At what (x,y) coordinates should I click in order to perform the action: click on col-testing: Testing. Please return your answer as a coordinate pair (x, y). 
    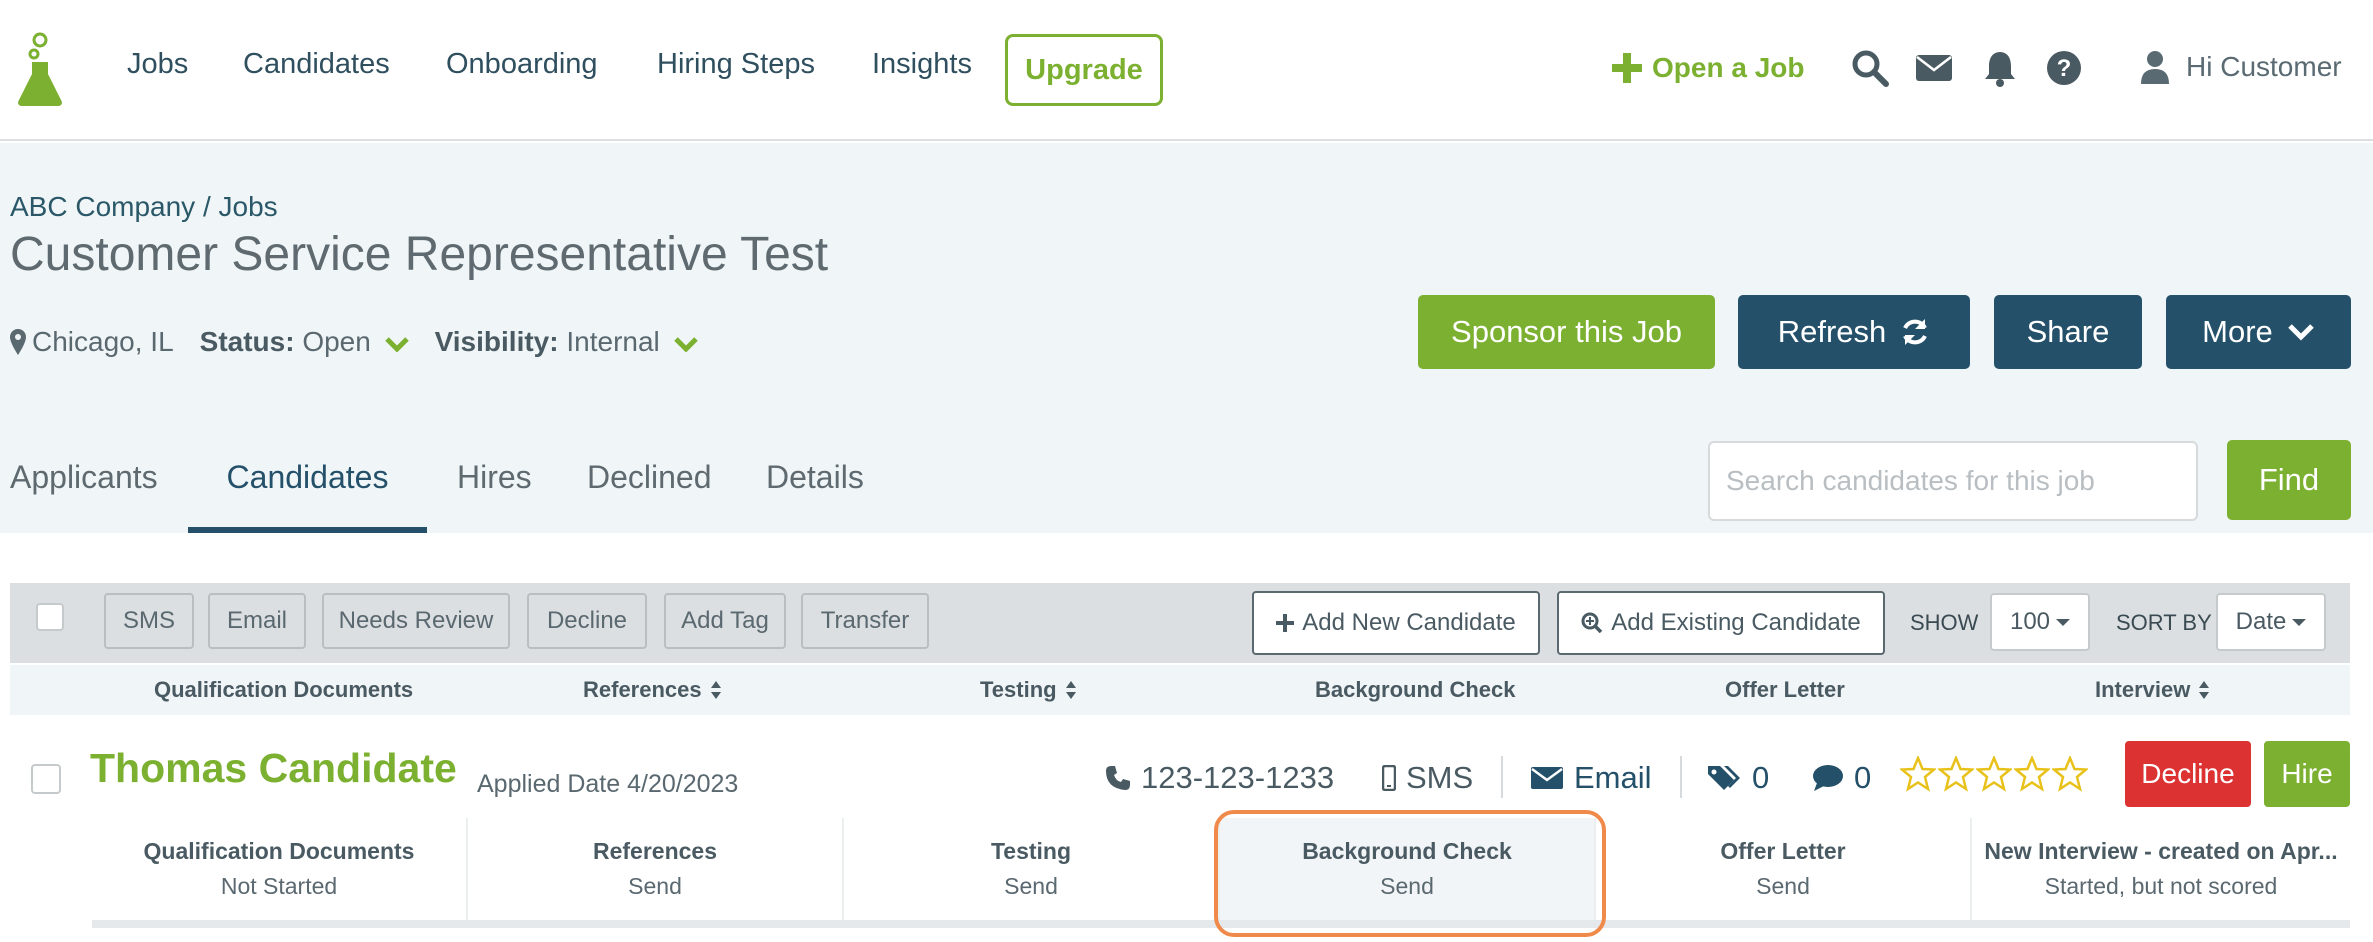
    Looking at the image, I should click on (1028, 690).